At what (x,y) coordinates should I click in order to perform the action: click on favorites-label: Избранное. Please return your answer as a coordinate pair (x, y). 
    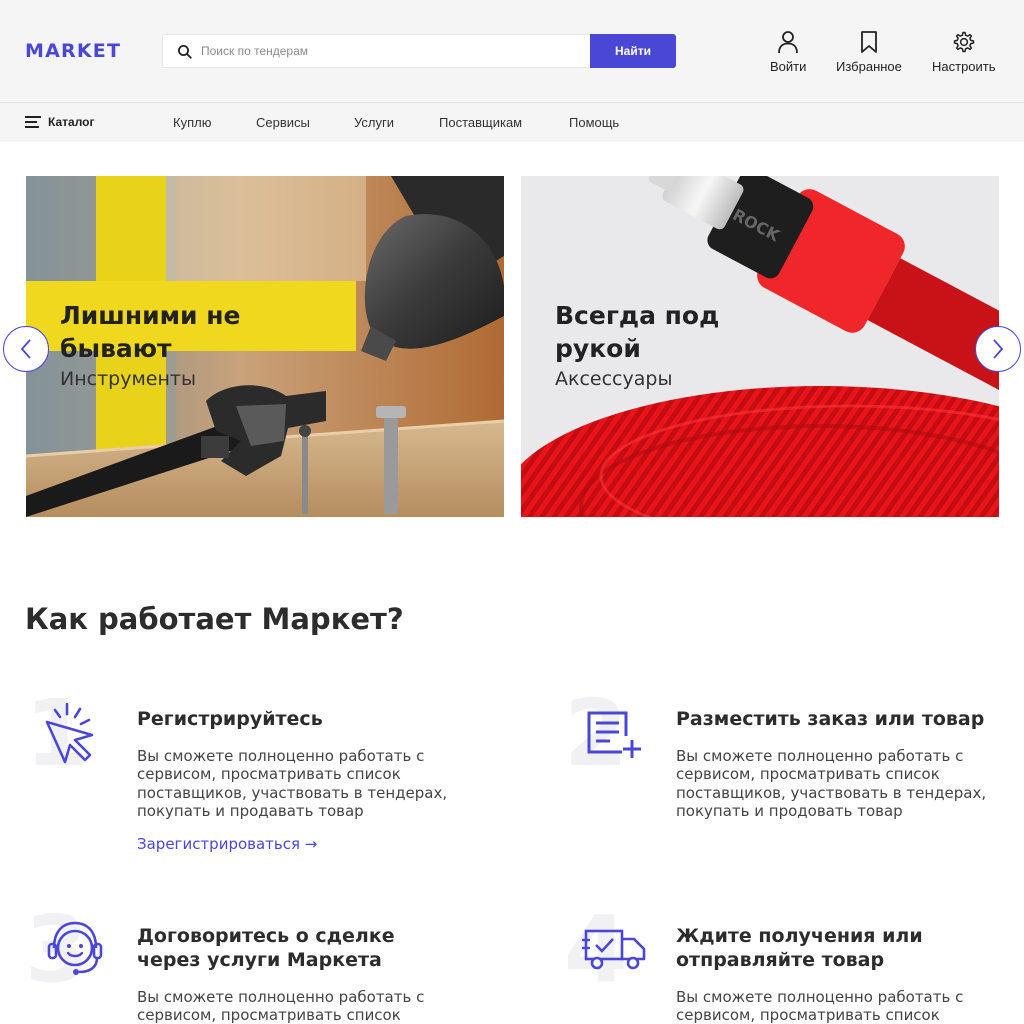
    Looking at the image, I should click on (869, 66).